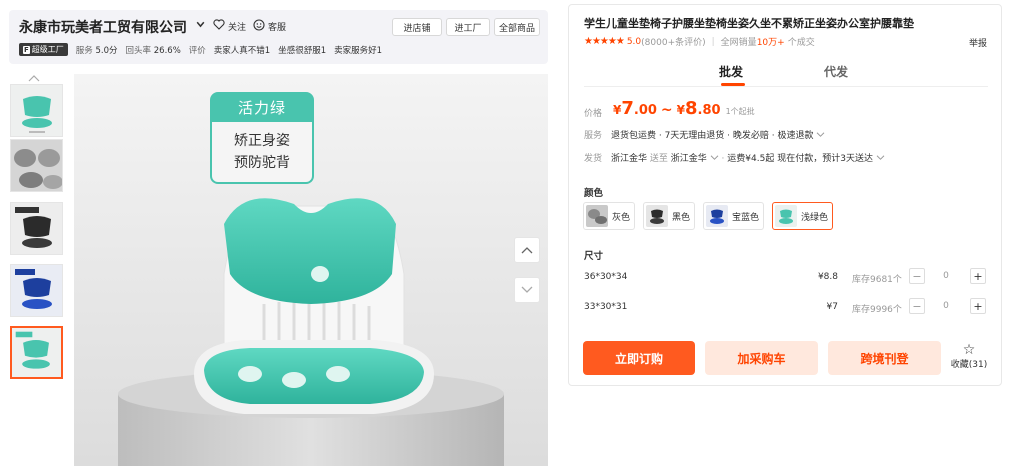 The width and height of the screenshot is (1024, 470). What do you see at coordinates (738, 43) in the screenshot?
I see `sales-prefix: 全网销量` at bounding box center [738, 43].